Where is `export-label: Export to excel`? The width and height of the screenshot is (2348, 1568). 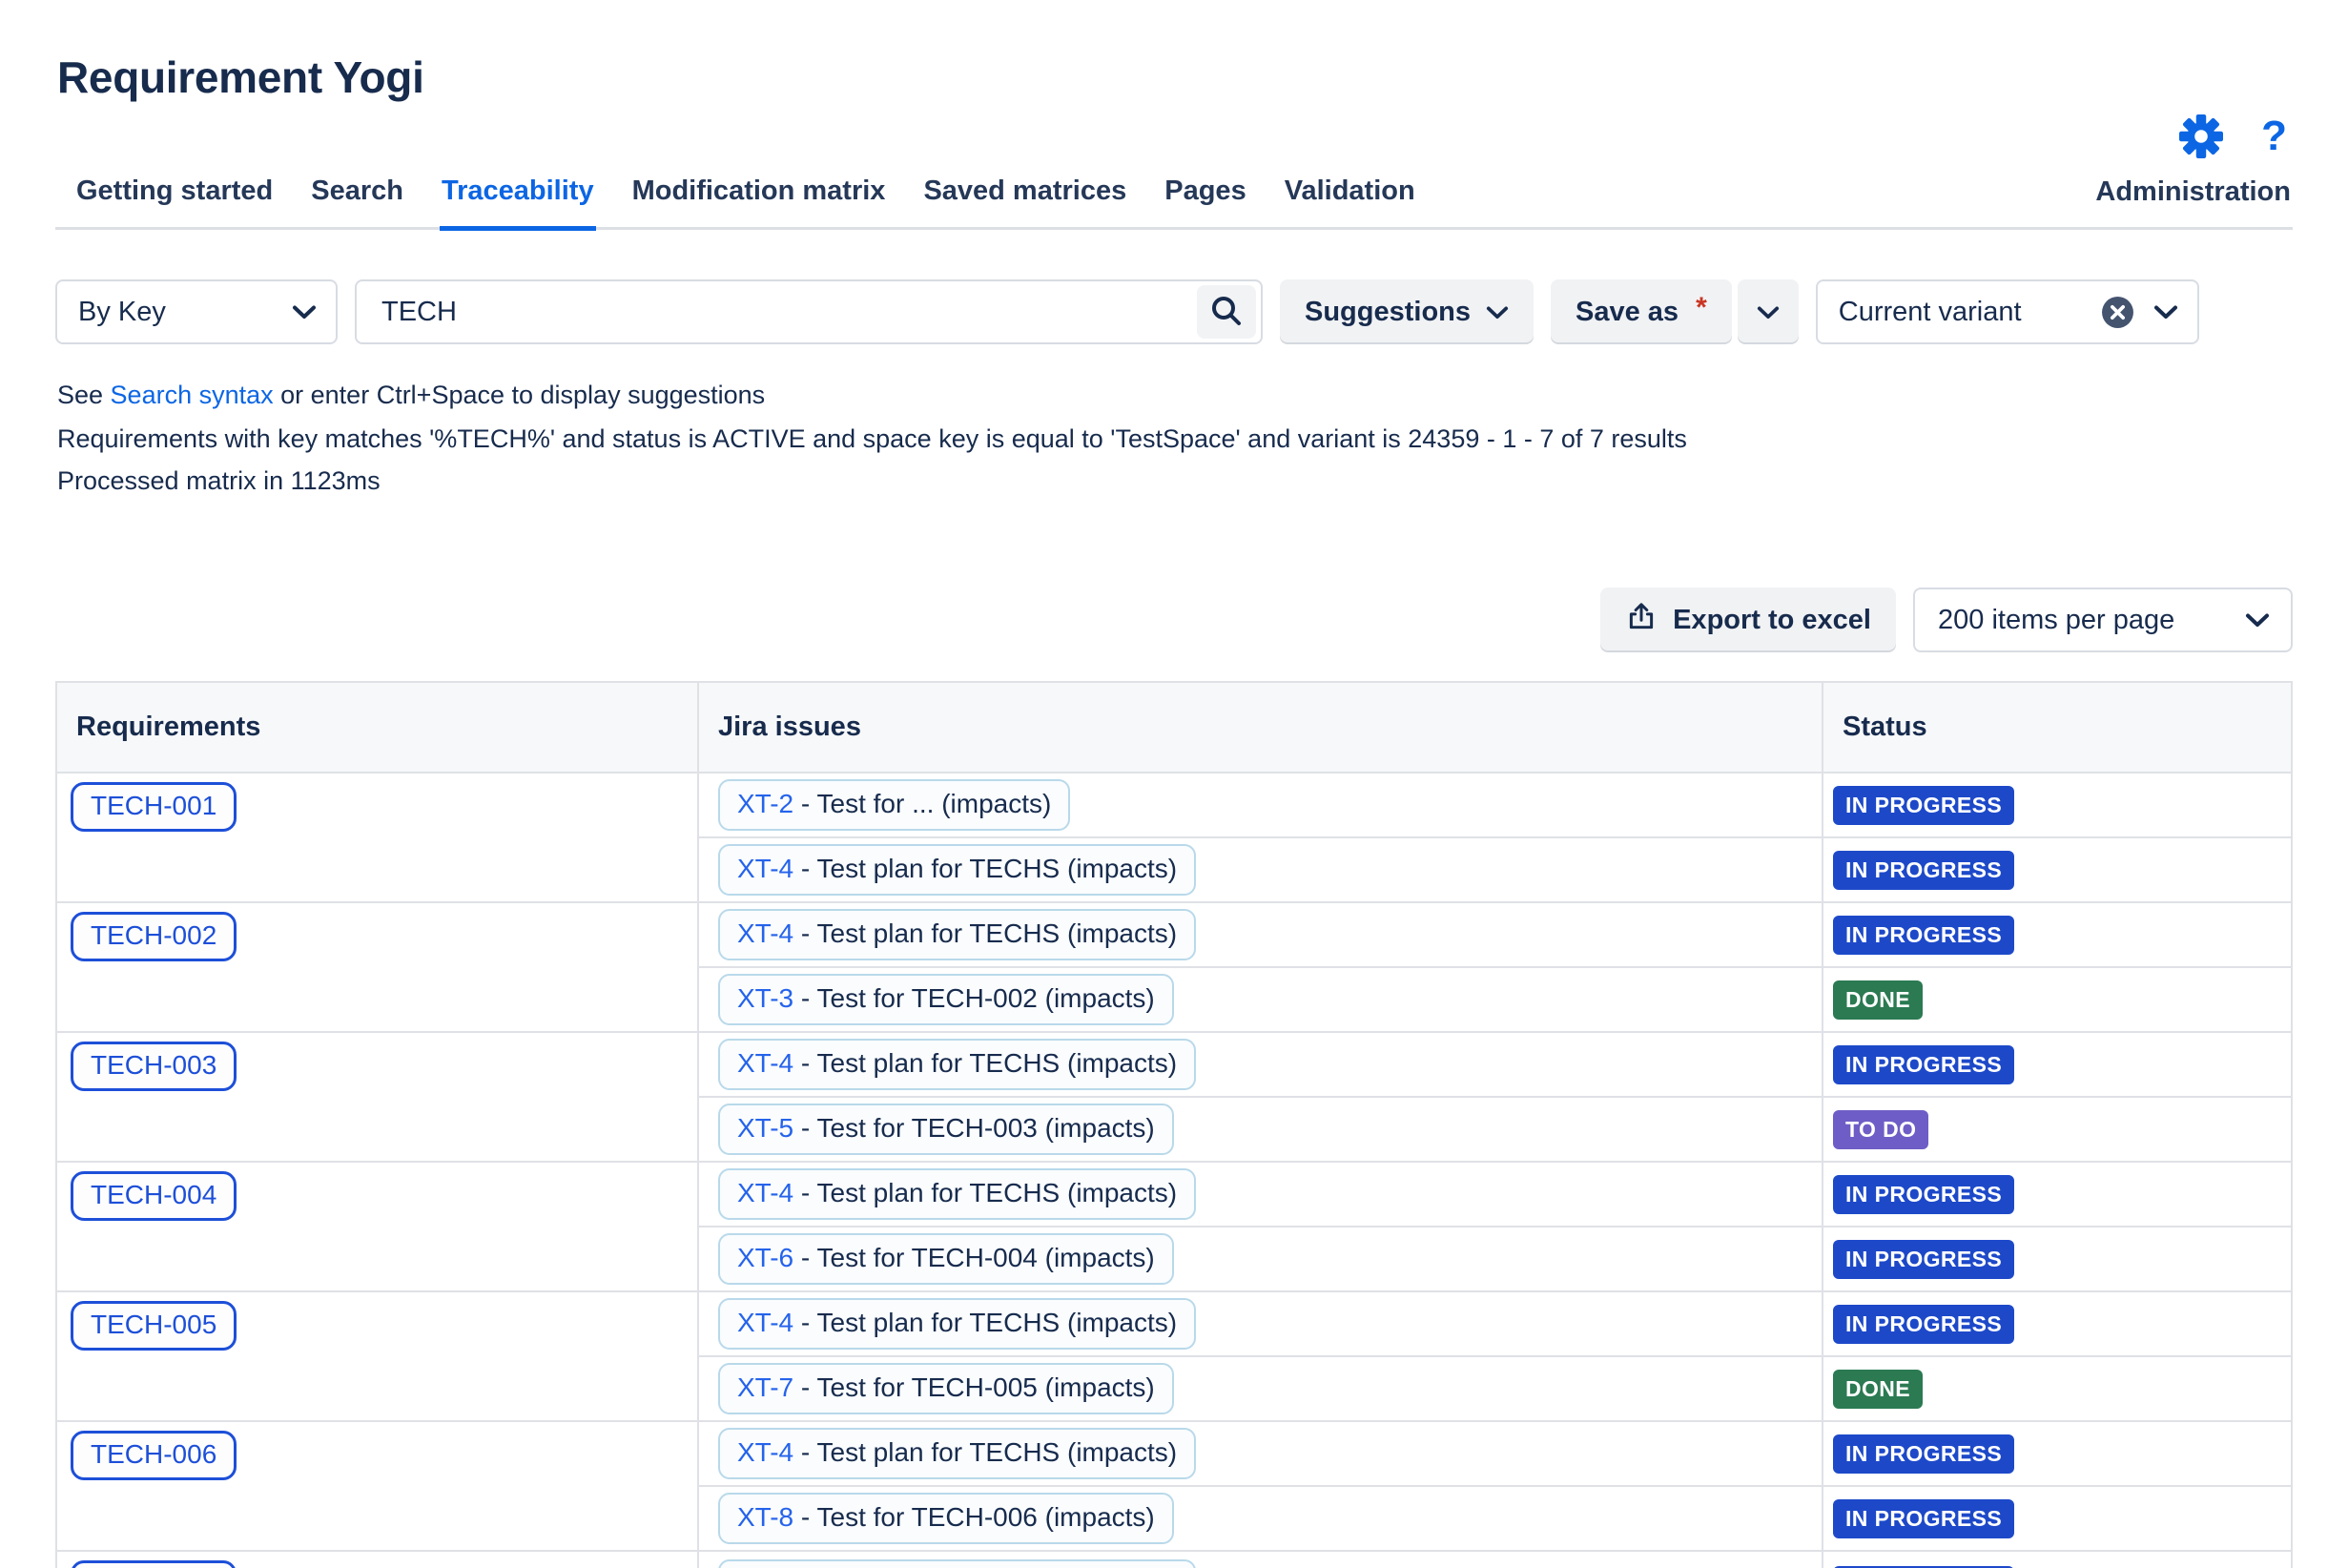 export-label: Export to excel is located at coordinates (1772, 619).